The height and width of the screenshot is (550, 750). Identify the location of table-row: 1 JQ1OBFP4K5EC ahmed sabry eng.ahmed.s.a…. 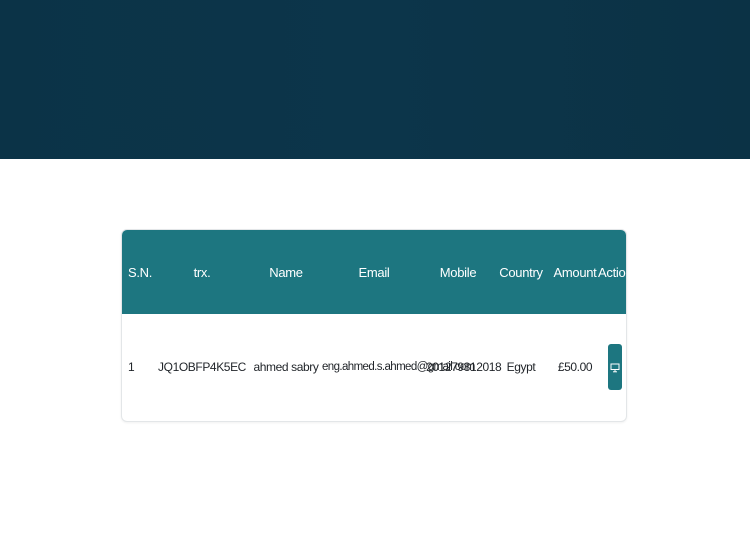
(374, 367).